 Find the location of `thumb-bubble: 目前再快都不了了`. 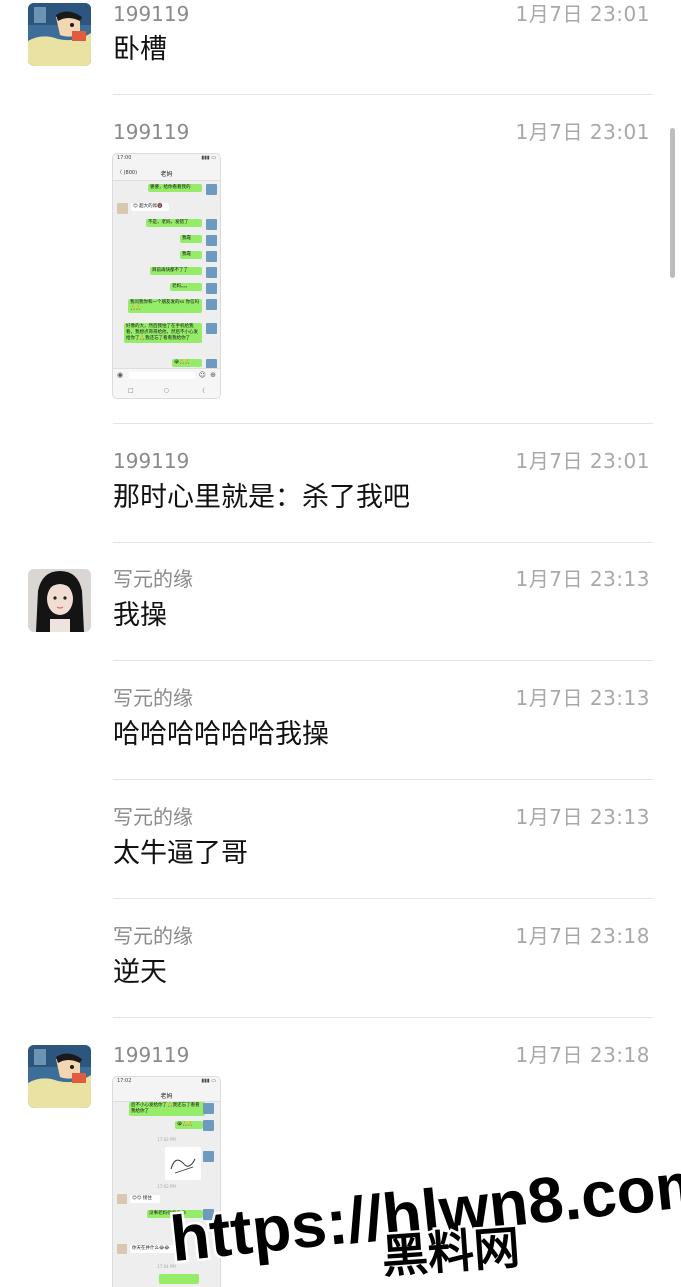

thumb-bubble: 目前再快都不了了 is located at coordinates (176, 271).